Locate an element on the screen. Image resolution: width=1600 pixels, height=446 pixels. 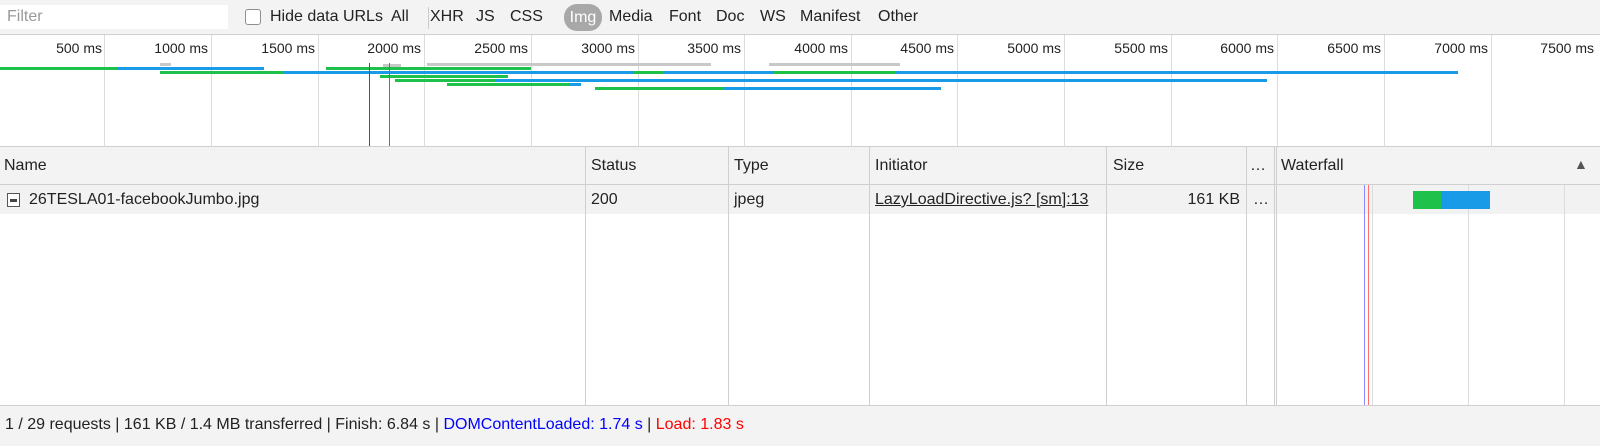
overview-tick-label: 4000 ms is located at coordinates (821, 48).